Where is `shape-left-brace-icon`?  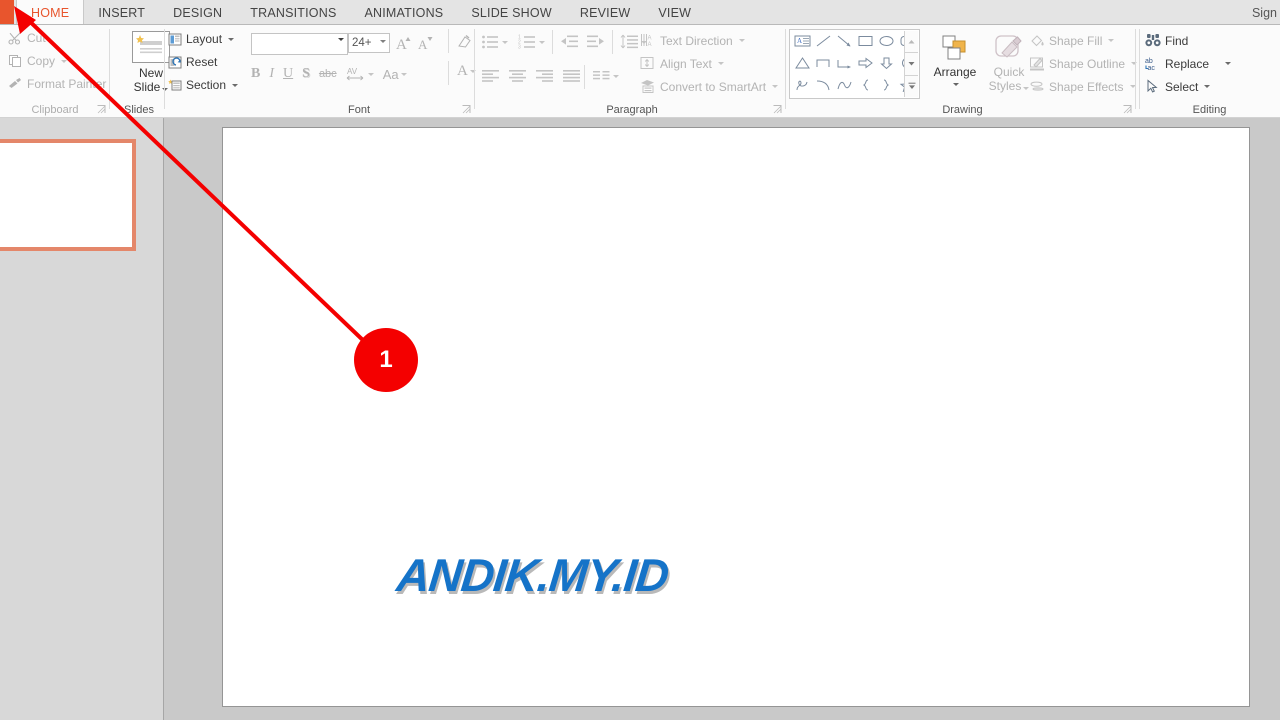 shape-left-brace-icon is located at coordinates (865, 85).